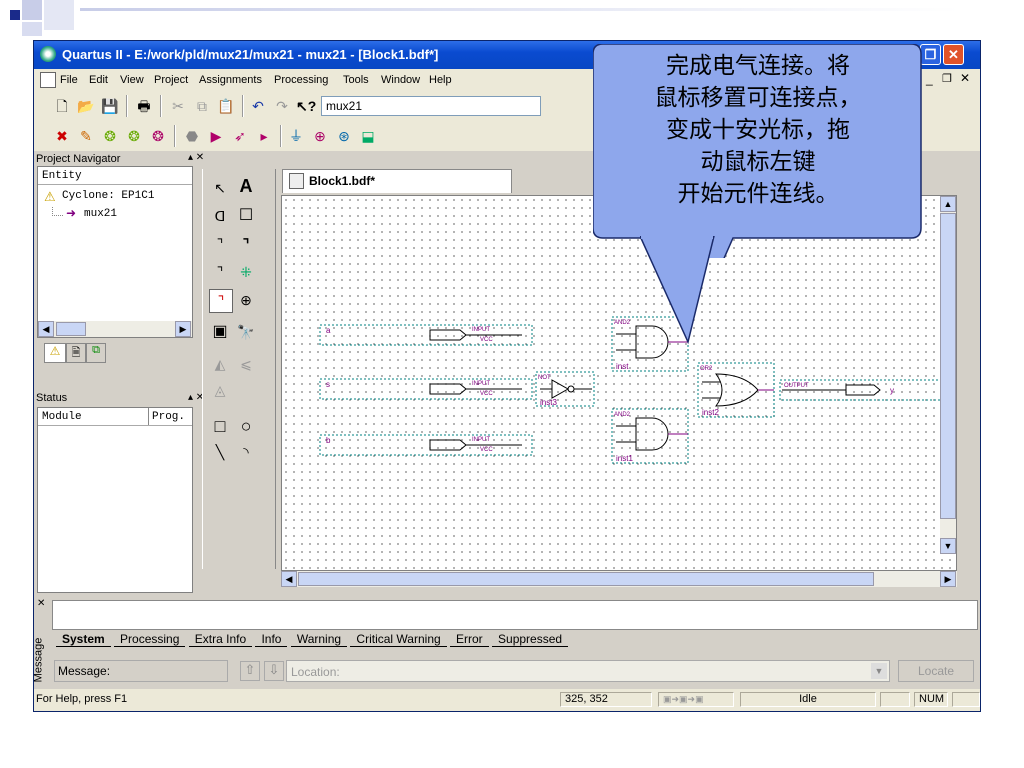  I want to click on context-help-icon: ↖?, so click(306, 106).